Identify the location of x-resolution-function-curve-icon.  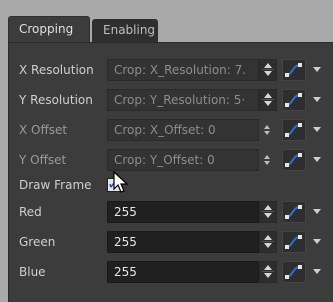
(294, 70).